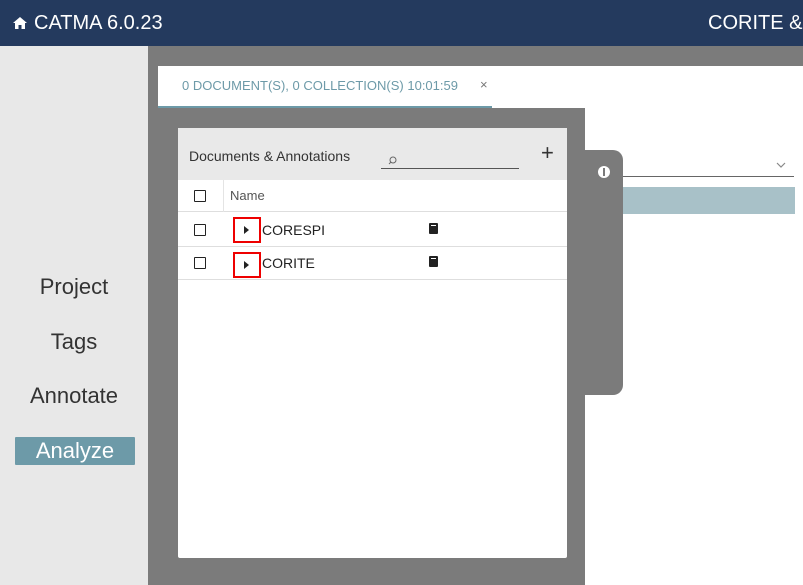  I want to click on side-panel-handle, so click(595, 272).